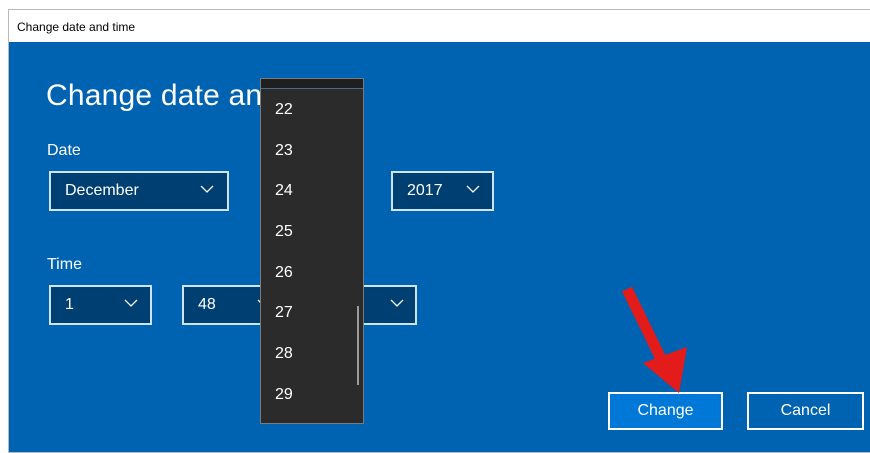 The width and height of the screenshot is (870, 453). What do you see at coordinates (284, 313) in the screenshot?
I see `day-option: 27` at bounding box center [284, 313].